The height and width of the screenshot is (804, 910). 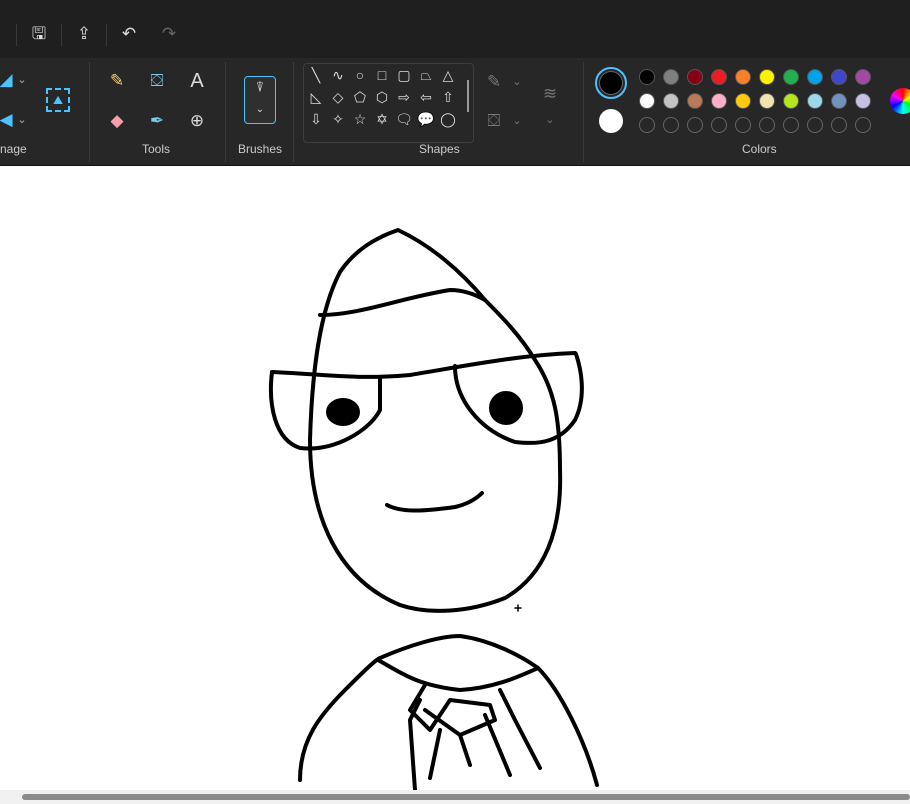 I want to click on shape-option: ◯, so click(x=448, y=119).